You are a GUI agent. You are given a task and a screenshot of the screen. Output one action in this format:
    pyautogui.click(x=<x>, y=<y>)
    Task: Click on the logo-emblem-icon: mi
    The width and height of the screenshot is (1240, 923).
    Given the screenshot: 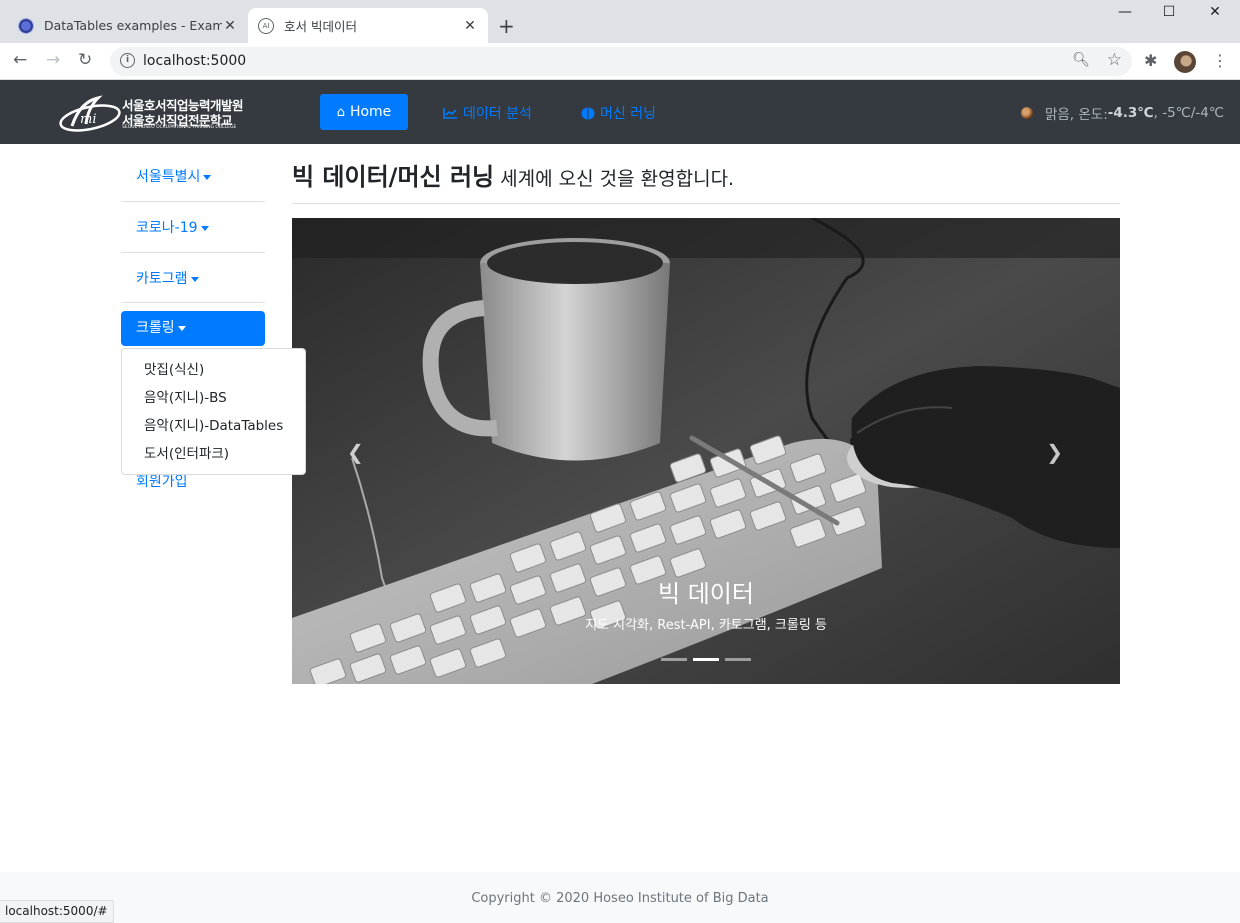 What is the action you would take?
    pyautogui.click(x=90, y=113)
    